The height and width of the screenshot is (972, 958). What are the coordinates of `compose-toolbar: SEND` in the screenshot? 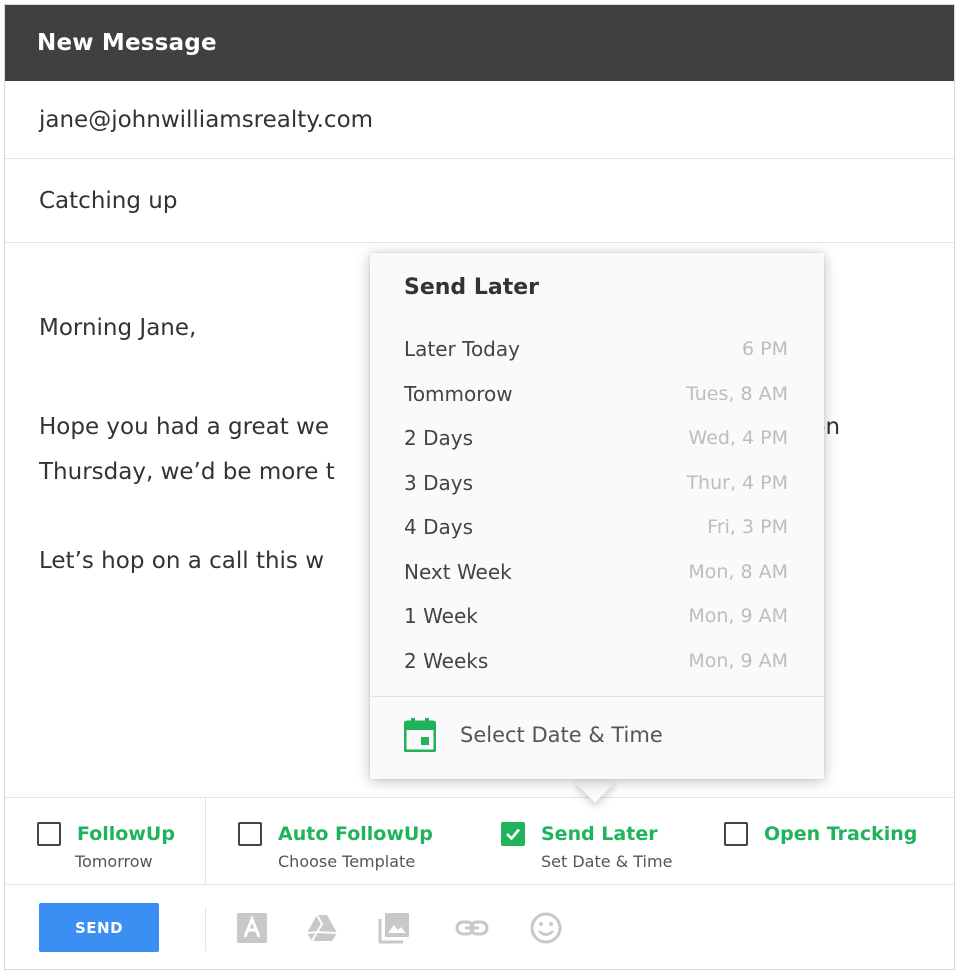 It's located at (479, 927).